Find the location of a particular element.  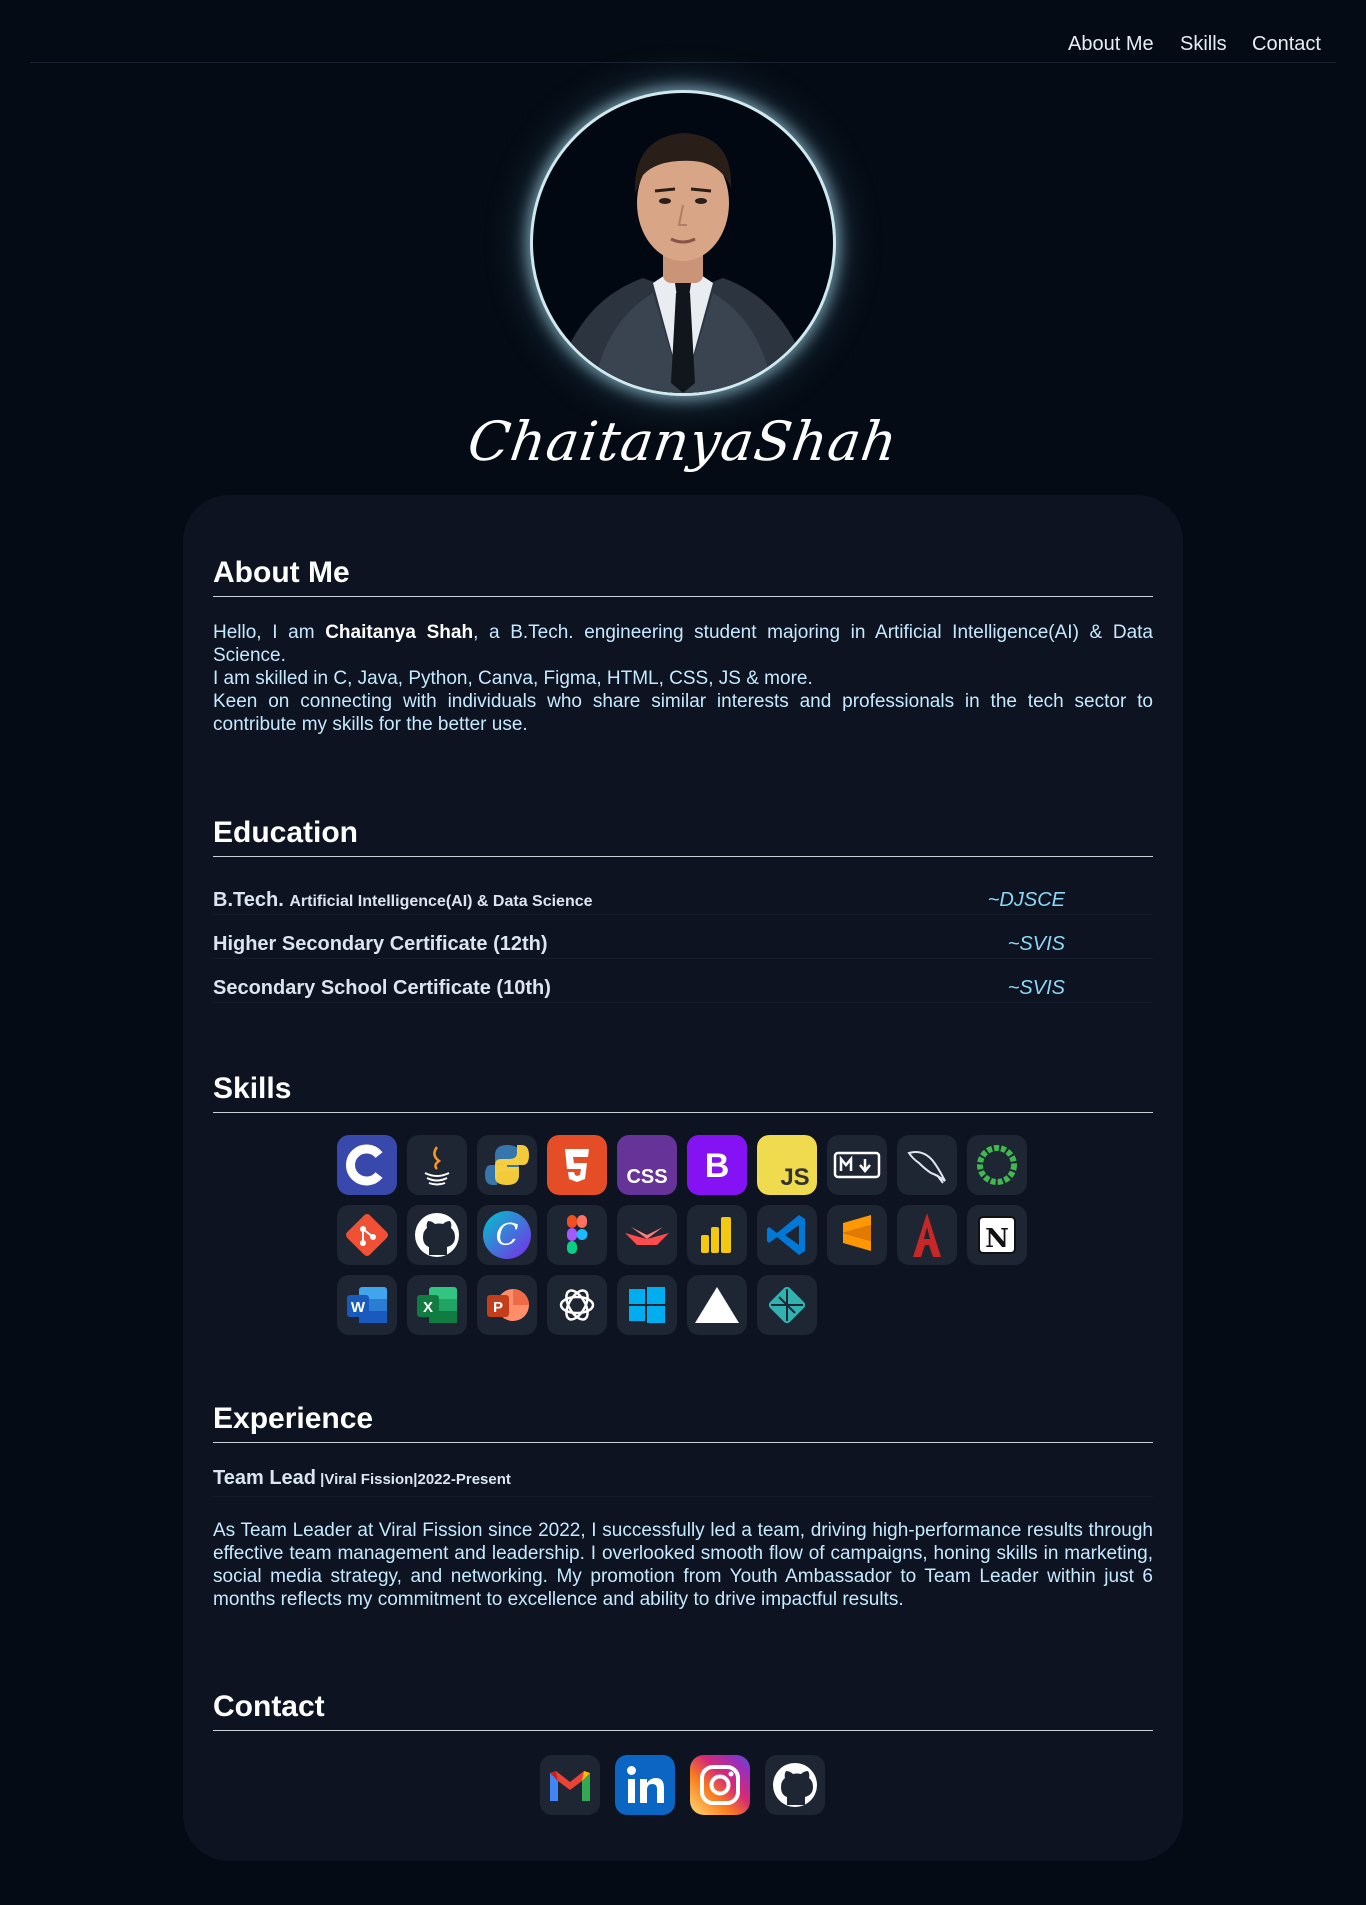

vscode-icon is located at coordinates (787, 1235).